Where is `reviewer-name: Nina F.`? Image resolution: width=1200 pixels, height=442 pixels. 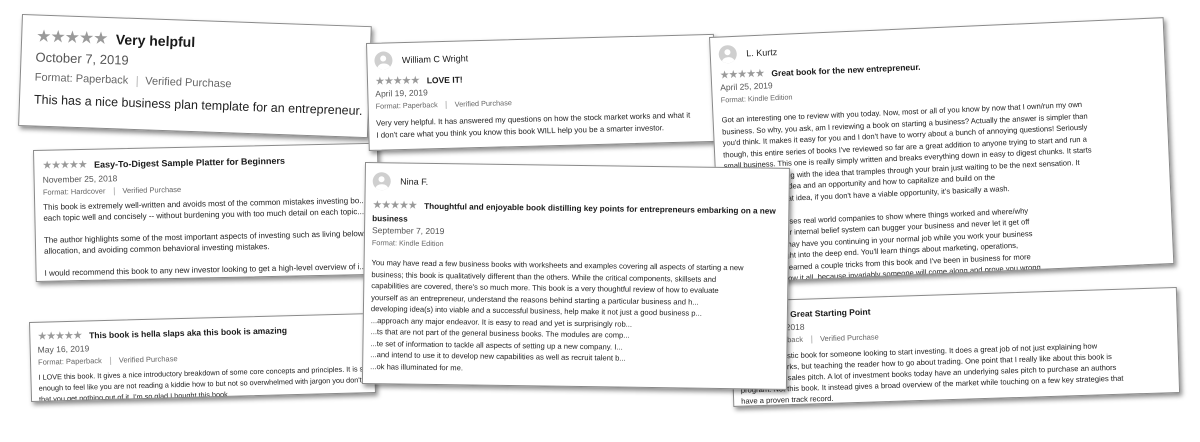
reviewer-name: Nina F. is located at coordinates (414, 181).